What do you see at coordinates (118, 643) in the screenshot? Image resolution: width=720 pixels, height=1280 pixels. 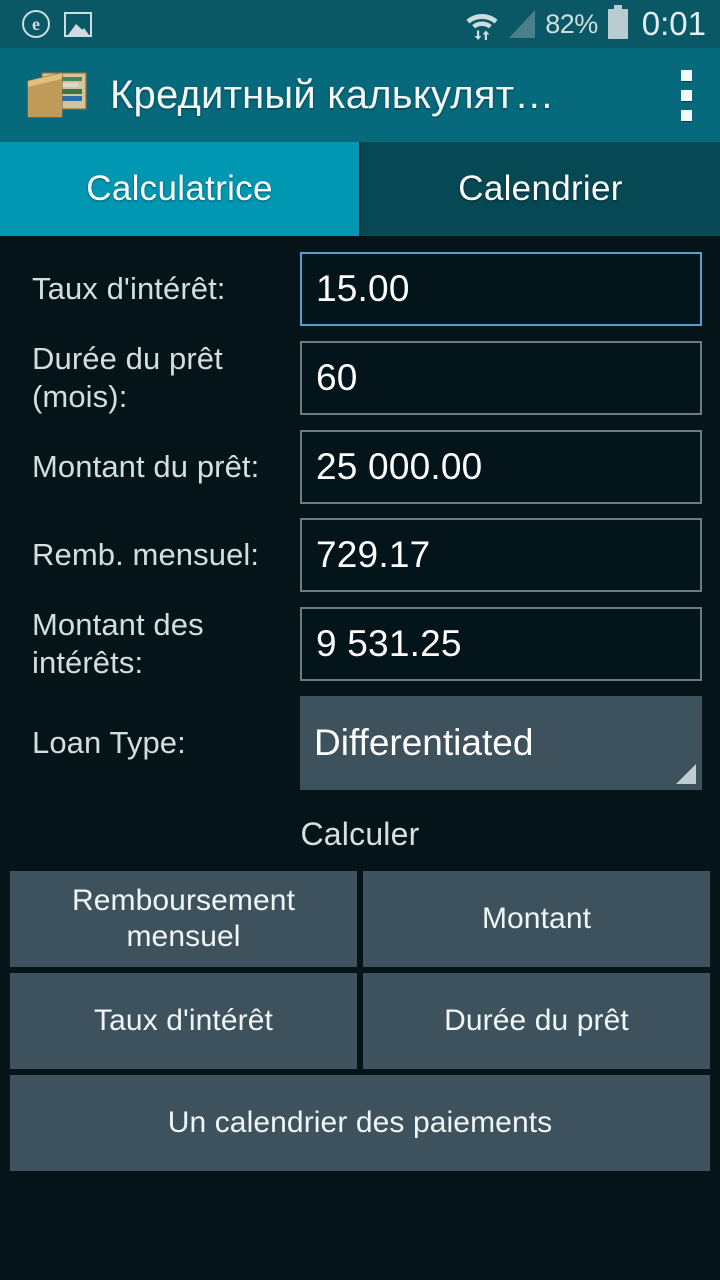 I see `label-interest-amount: Montant des intérêts:` at bounding box center [118, 643].